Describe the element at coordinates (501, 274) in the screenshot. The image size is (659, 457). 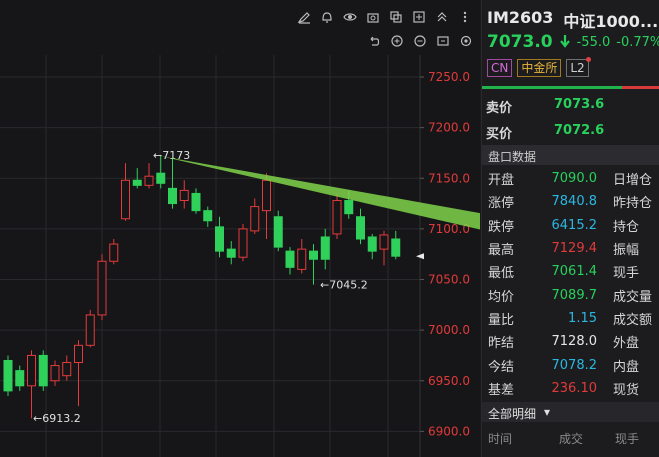
I see `stat-label: 最低` at that location.